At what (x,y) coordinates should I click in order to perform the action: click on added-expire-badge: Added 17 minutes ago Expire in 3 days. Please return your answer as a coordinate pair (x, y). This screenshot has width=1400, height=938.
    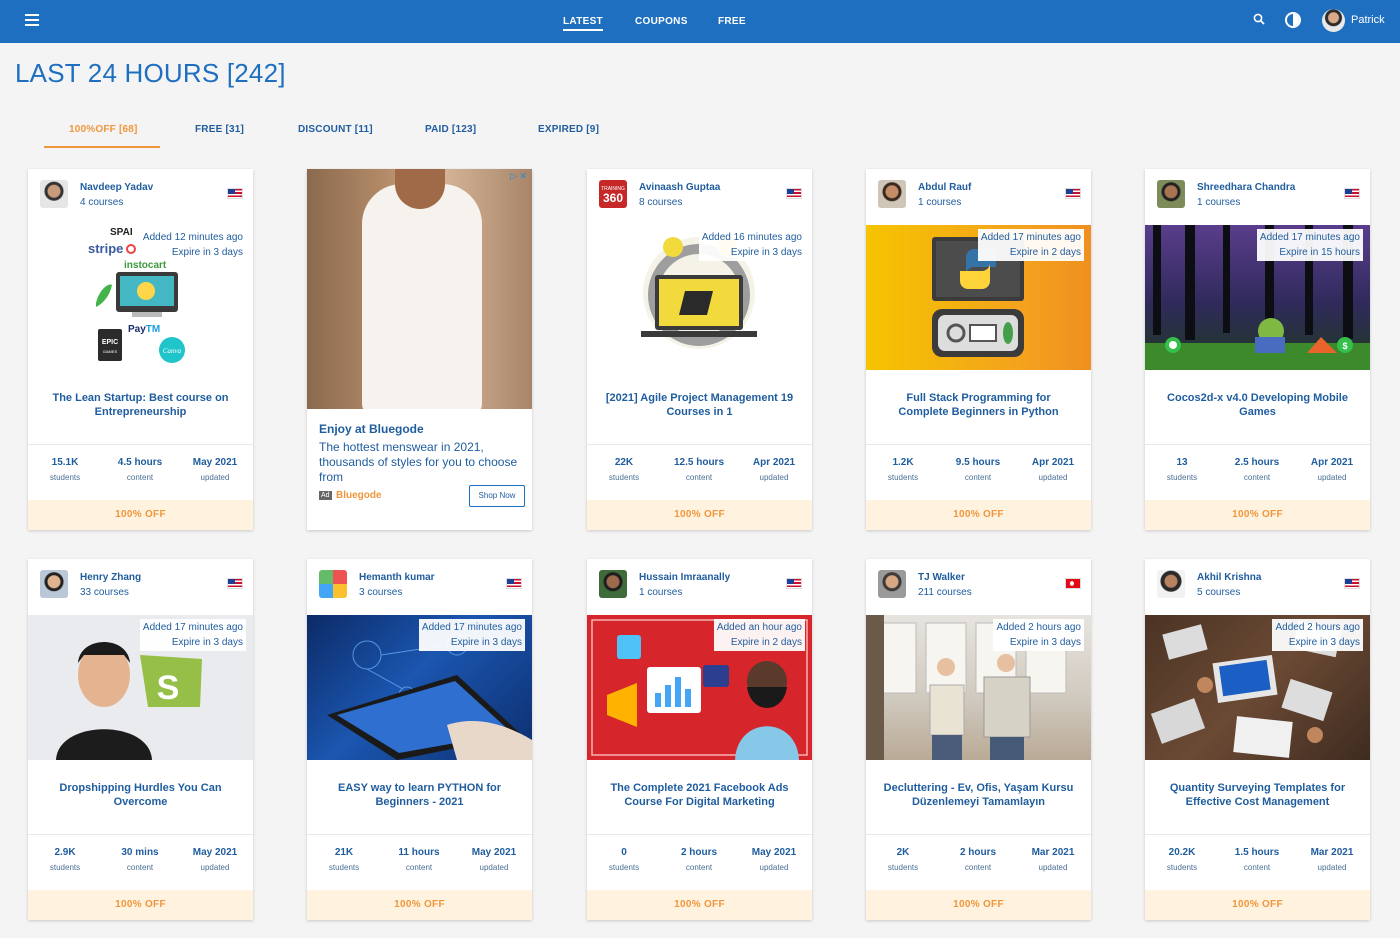
    Looking at the image, I should click on (192, 635).